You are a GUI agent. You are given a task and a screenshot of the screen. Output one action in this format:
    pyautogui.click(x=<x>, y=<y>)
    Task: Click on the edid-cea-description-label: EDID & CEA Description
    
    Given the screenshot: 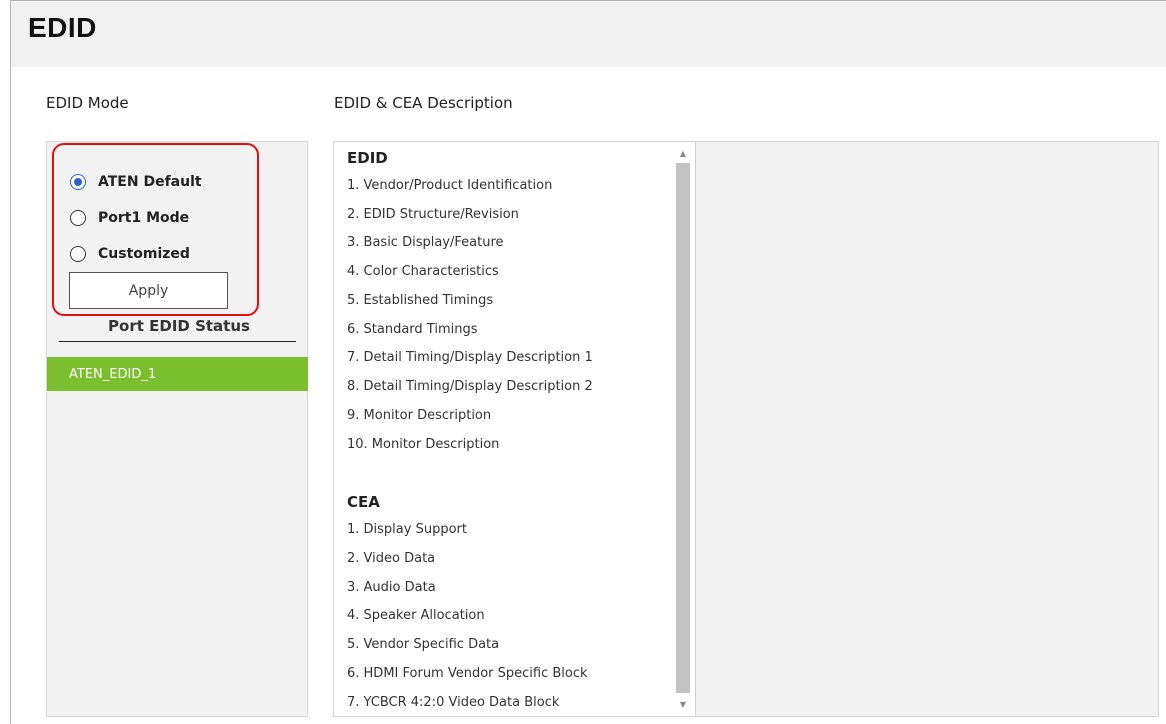 What is the action you would take?
    pyautogui.click(x=423, y=103)
    